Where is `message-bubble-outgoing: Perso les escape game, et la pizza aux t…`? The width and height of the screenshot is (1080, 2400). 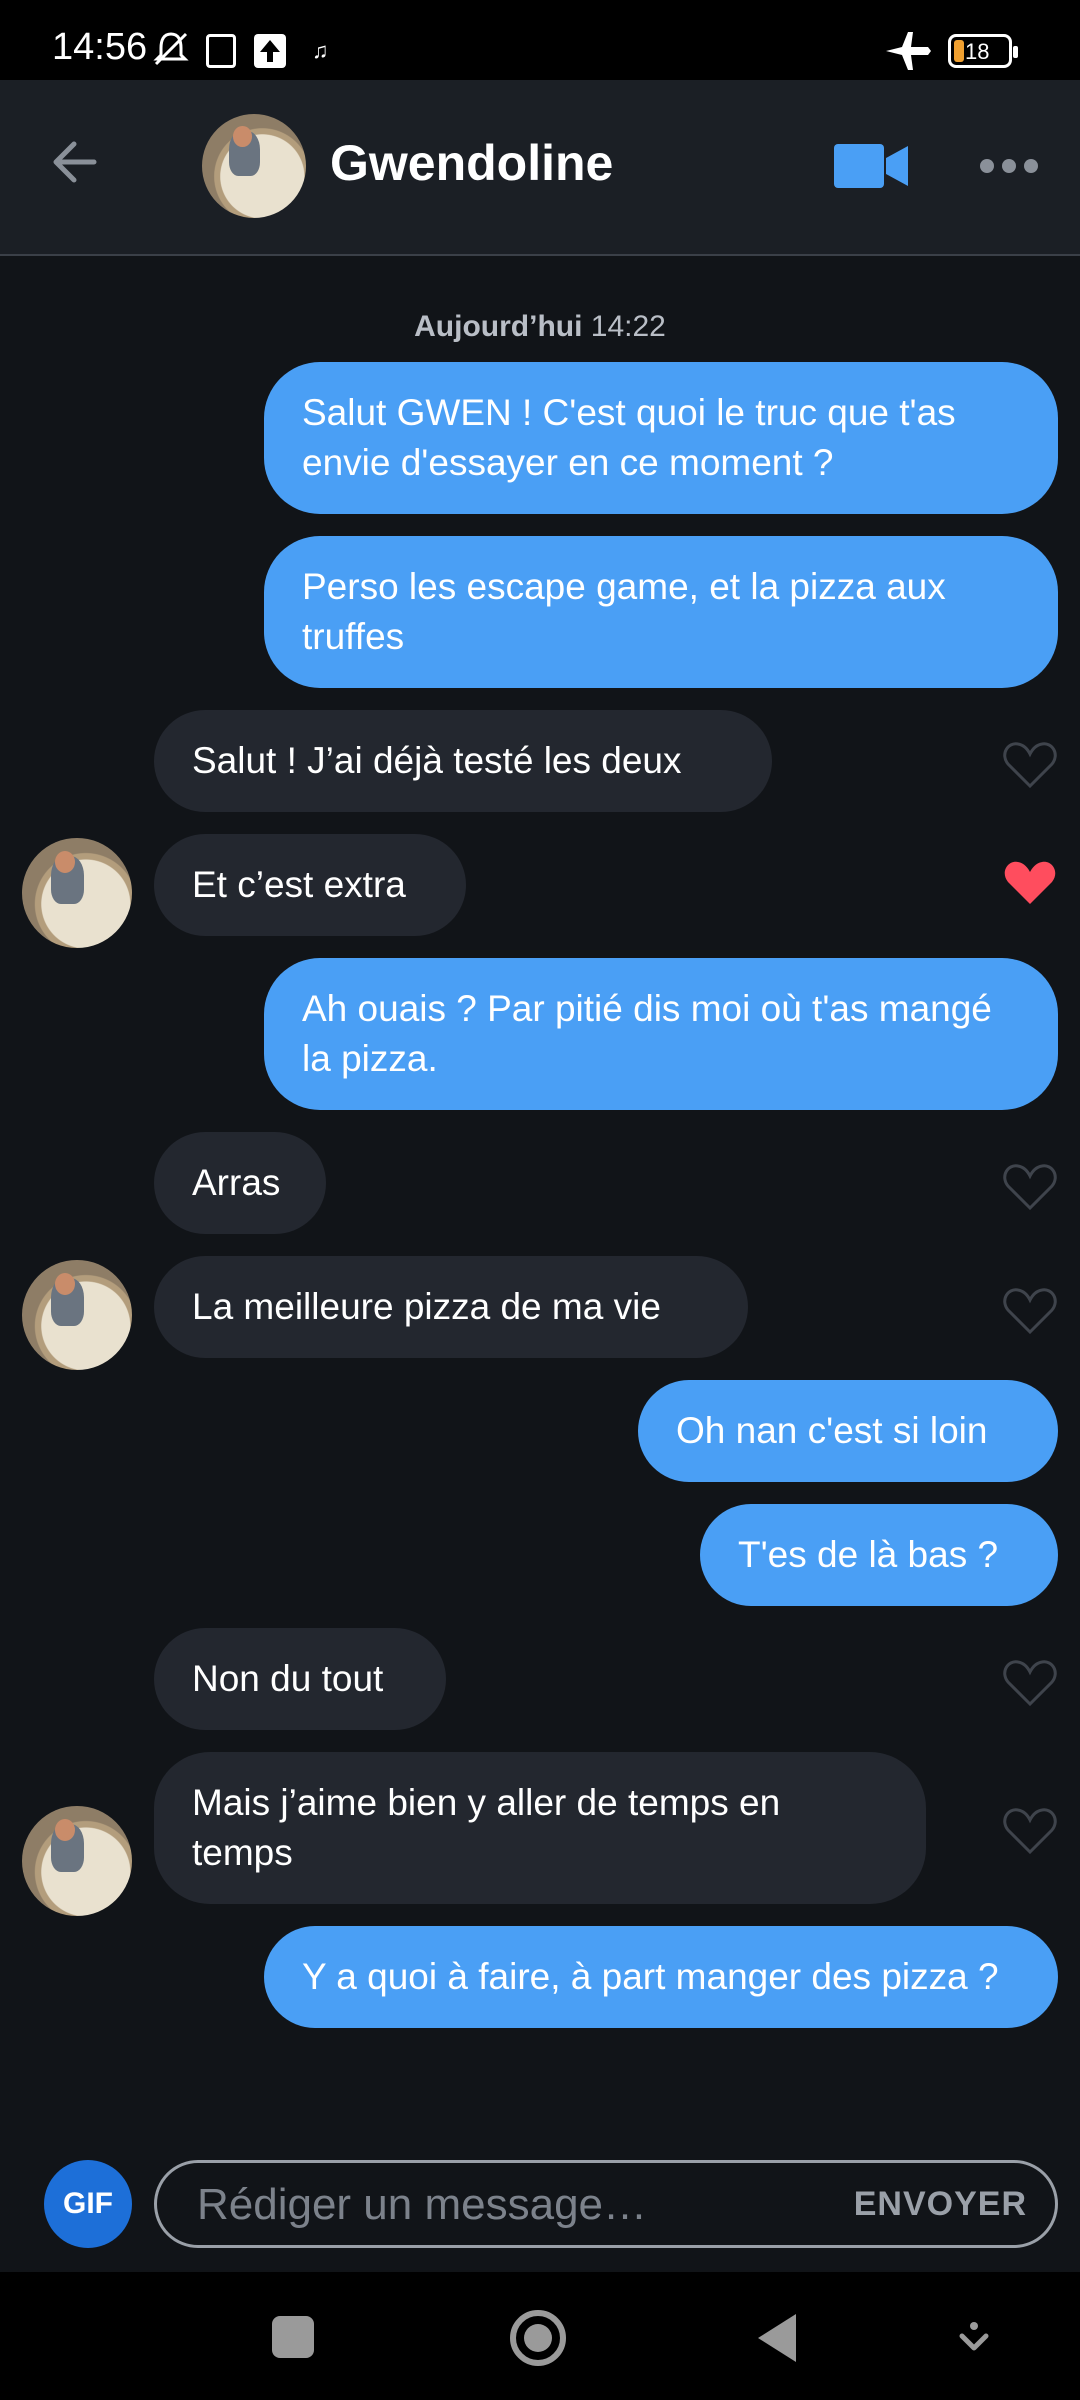
message-bubble-outgoing: Perso les escape game, et la pizza aux t… is located at coordinates (661, 612).